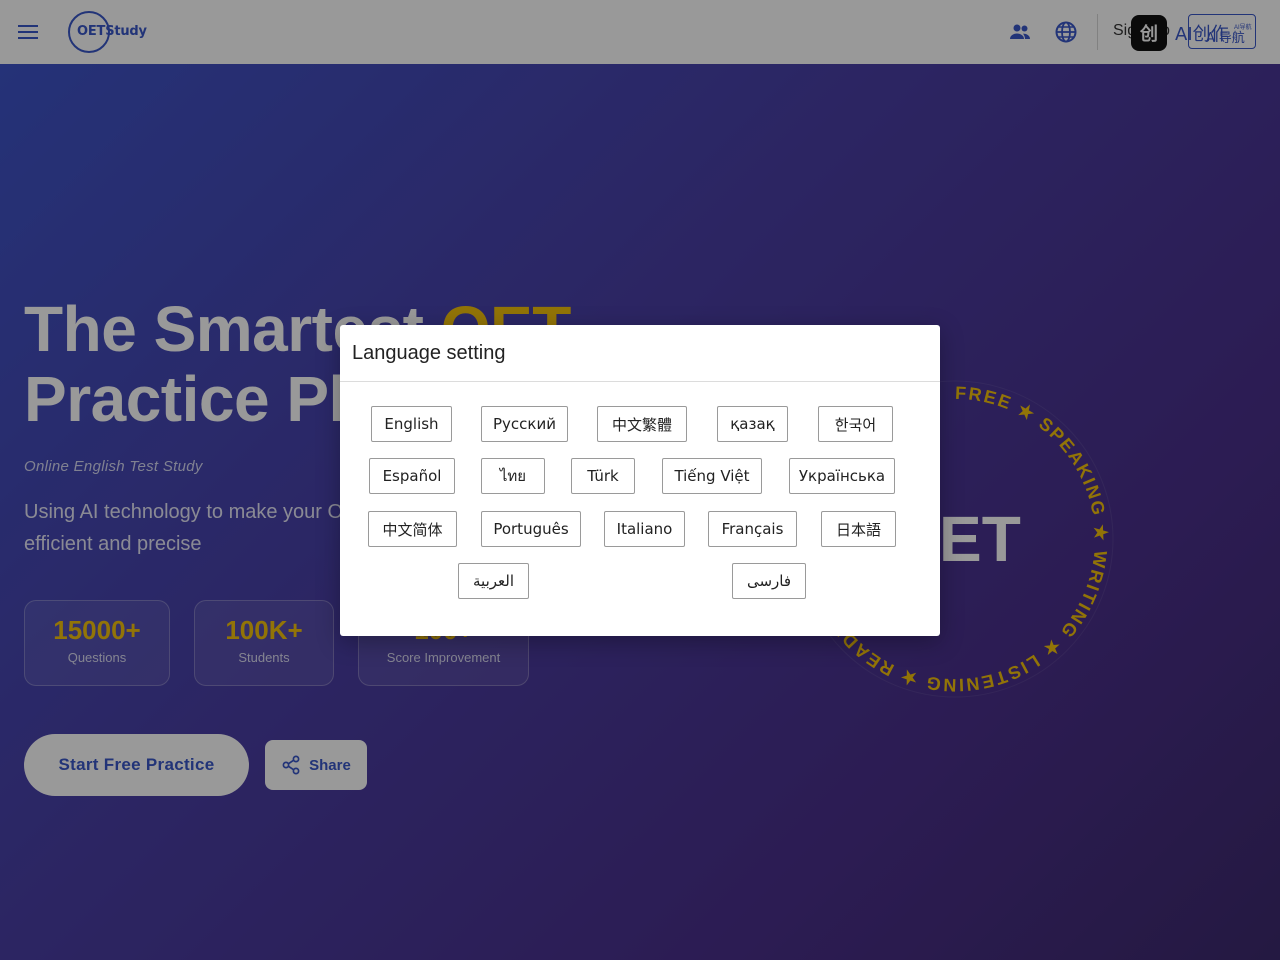  Describe the element at coordinates (842, 476) in the screenshot. I see `language-option-ukrainian: Українська` at that location.